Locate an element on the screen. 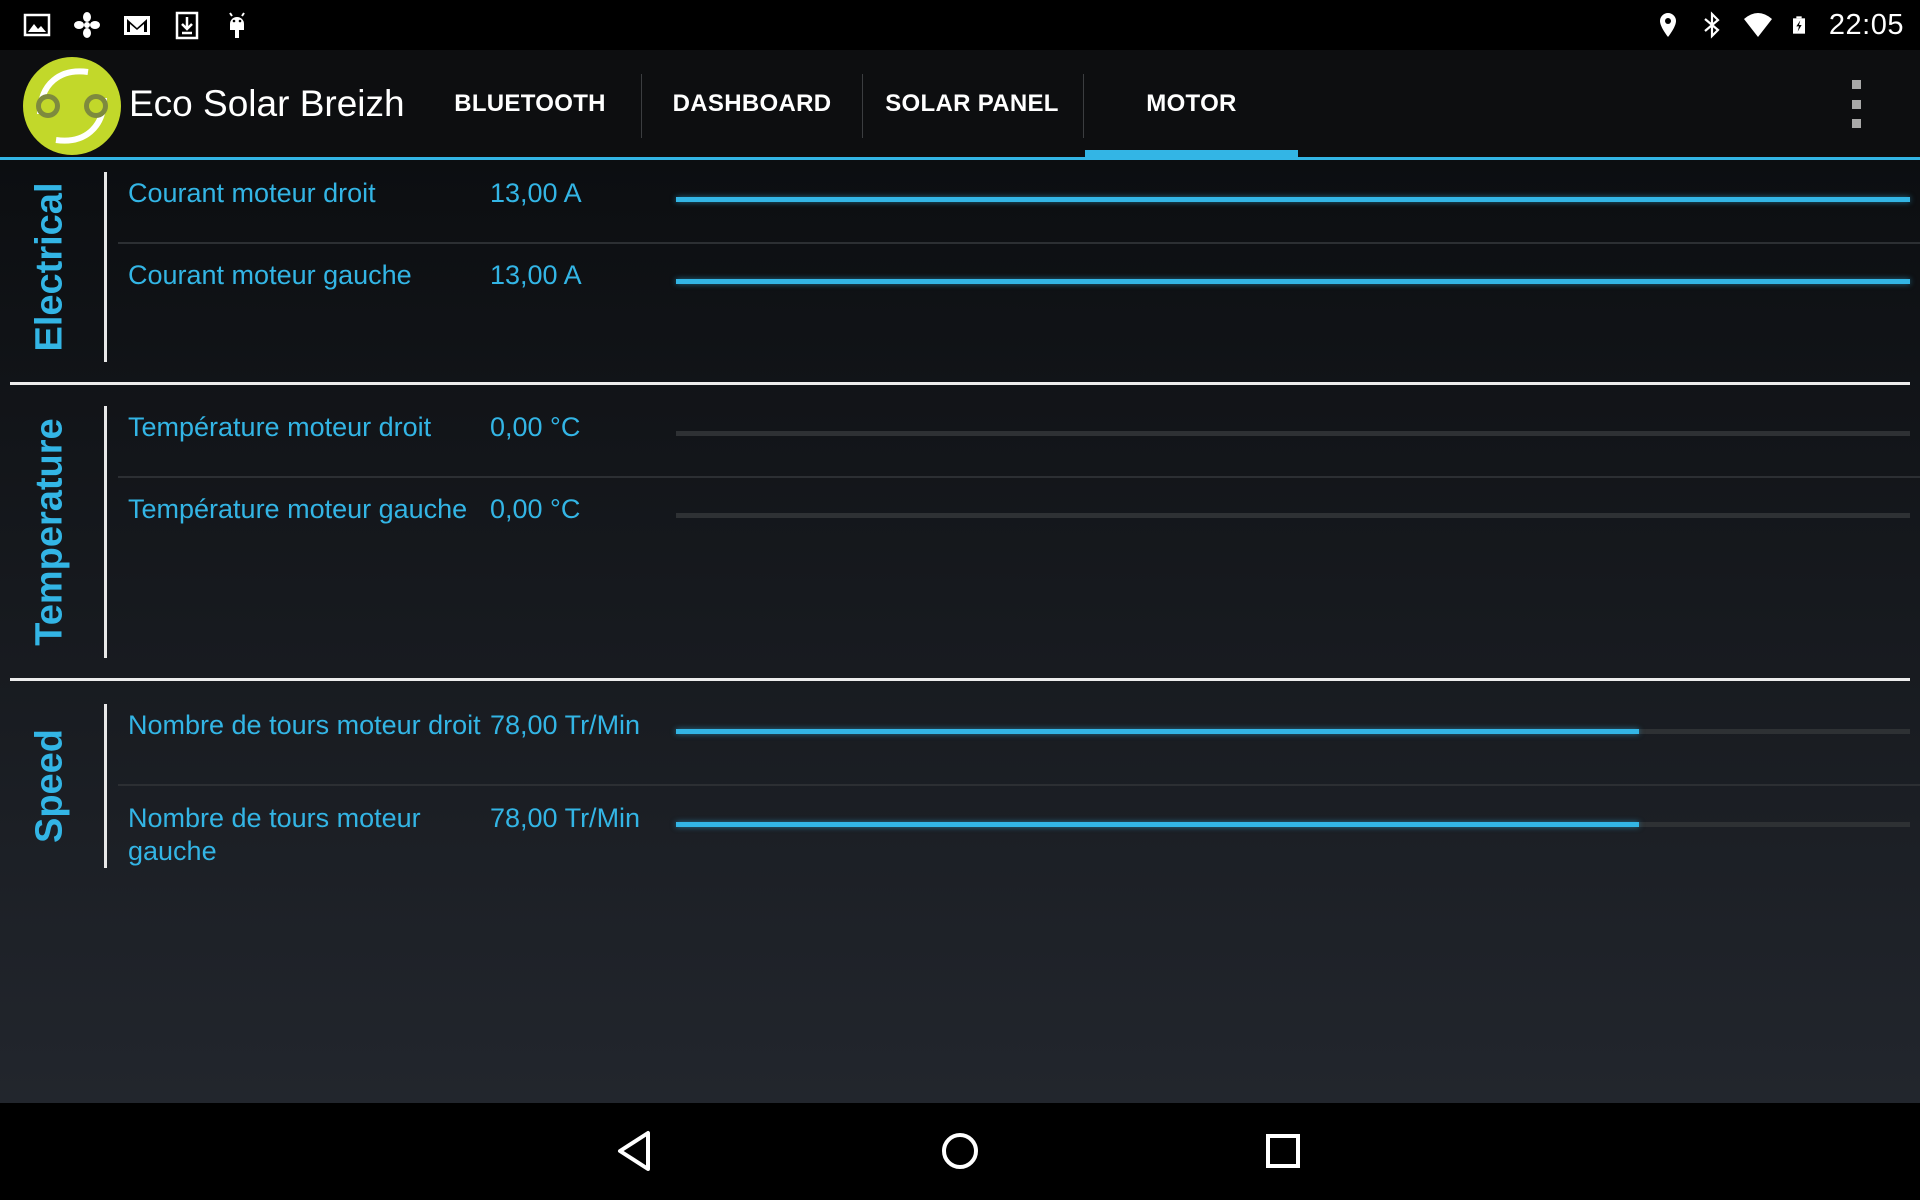 Image resolution: width=1920 pixels, height=1200 pixels. row-label: Nombre de tours moteur droit is located at coordinates (304, 725).